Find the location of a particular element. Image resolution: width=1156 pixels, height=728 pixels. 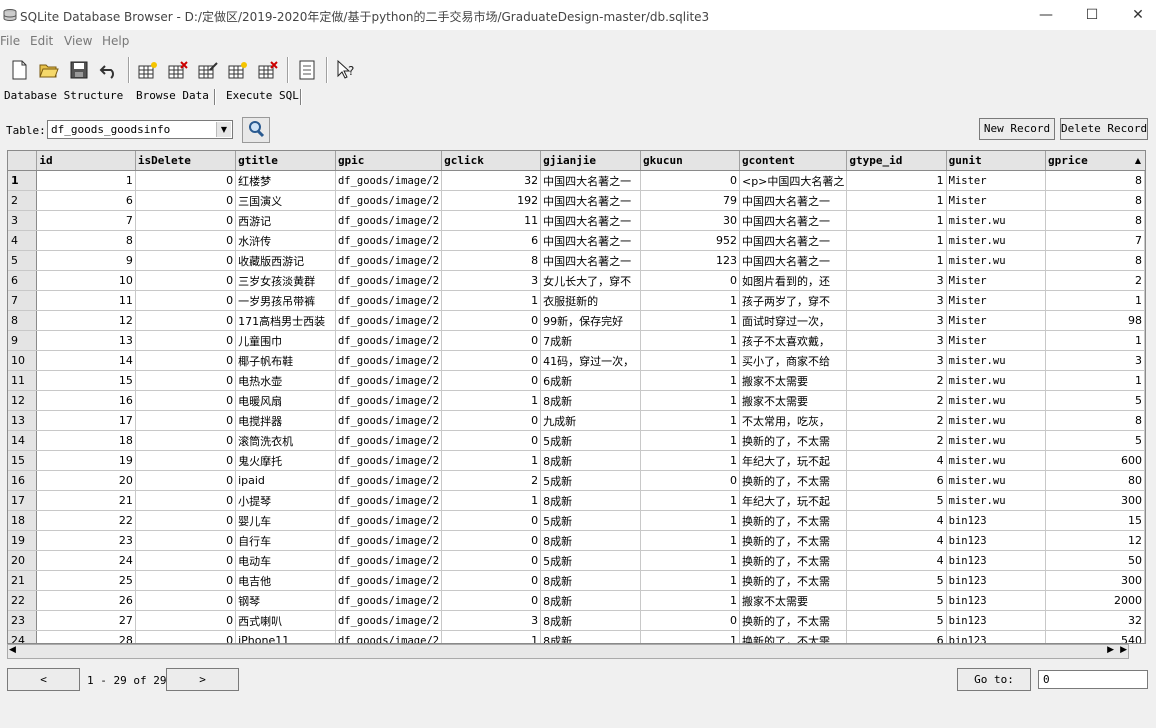

new-file-icon is located at coordinates (19, 70).